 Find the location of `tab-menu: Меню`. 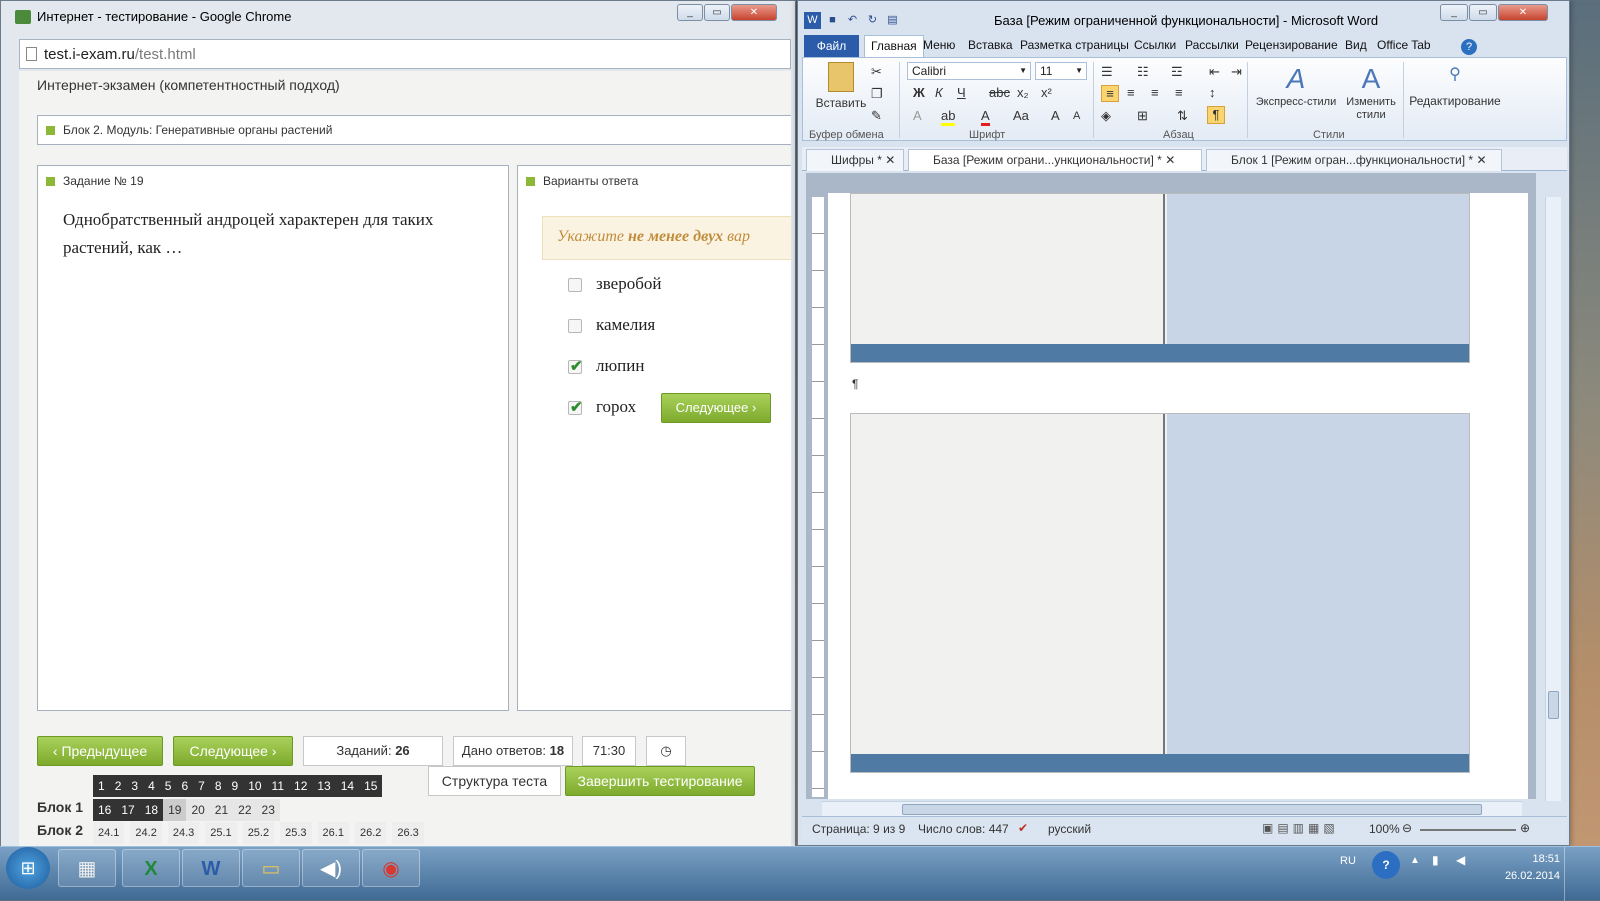

tab-menu: Меню is located at coordinates (939, 45).